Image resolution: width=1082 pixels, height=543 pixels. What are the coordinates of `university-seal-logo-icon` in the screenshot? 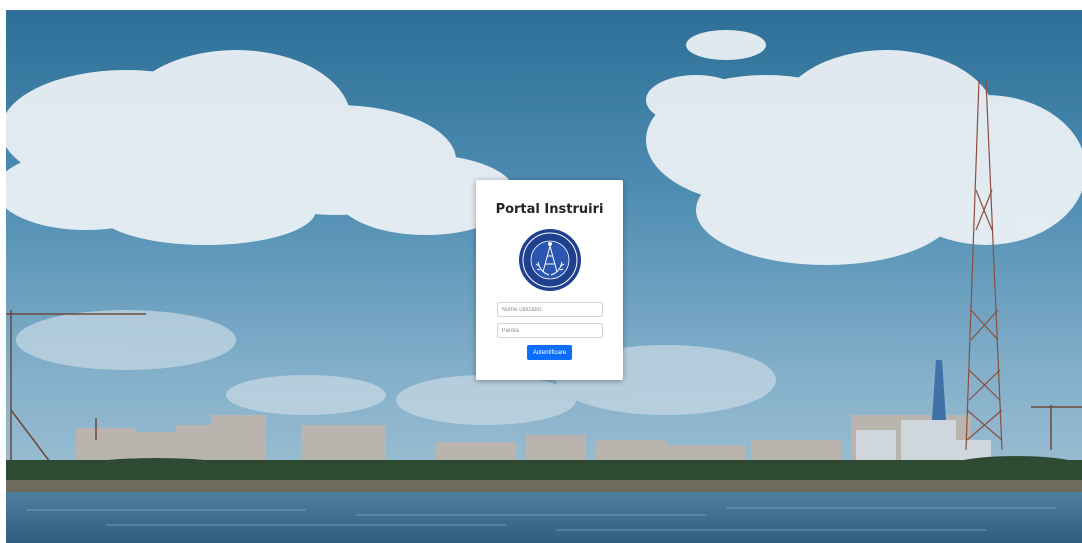 It's located at (549, 260).